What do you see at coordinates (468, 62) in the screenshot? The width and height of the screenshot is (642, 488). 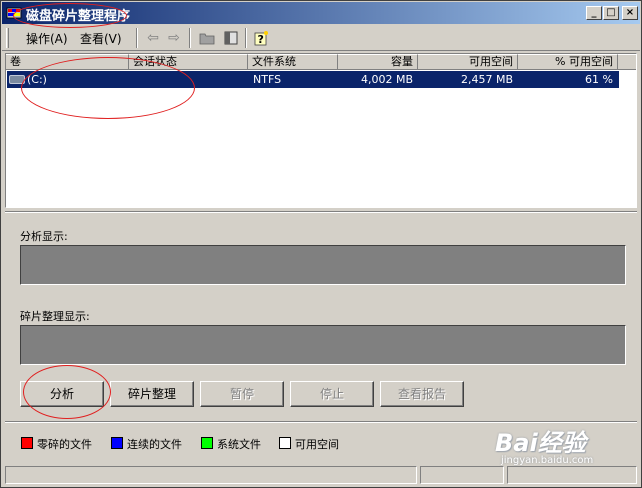 I see `column-header-free-space: 可用空间` at bounding box center [468, 62].